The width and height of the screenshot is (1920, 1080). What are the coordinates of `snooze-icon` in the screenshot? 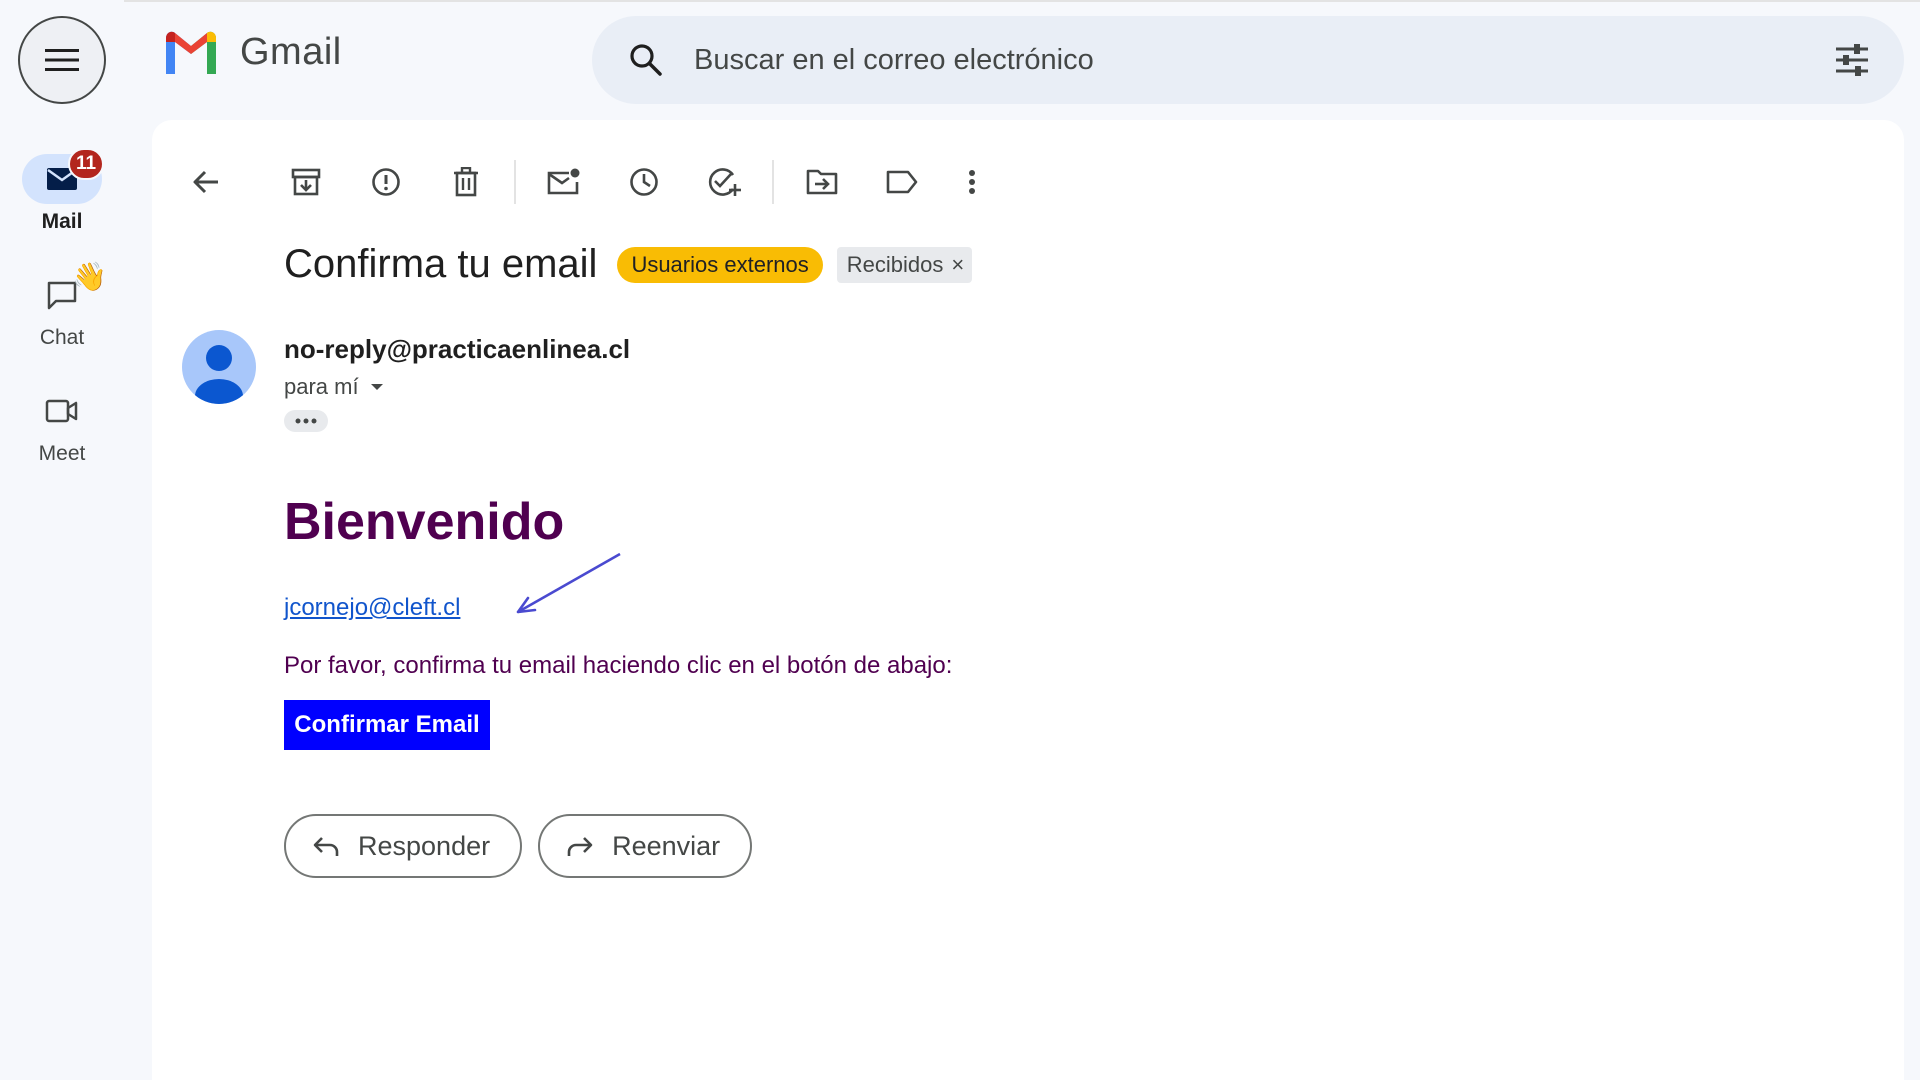 It's located at (644, 182).